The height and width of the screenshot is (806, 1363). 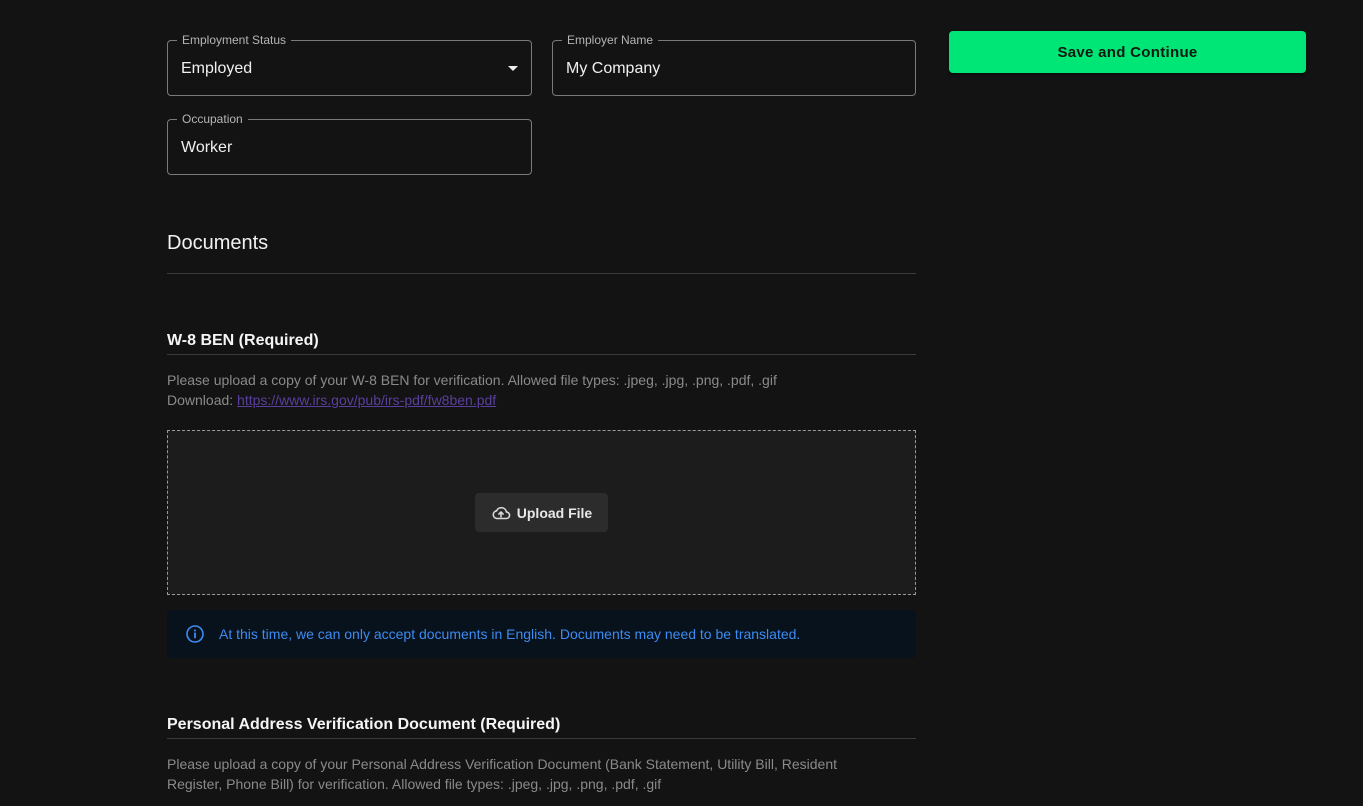 I want to click on w8ben-dropzone: Upload File, so click(x=541, y=512).